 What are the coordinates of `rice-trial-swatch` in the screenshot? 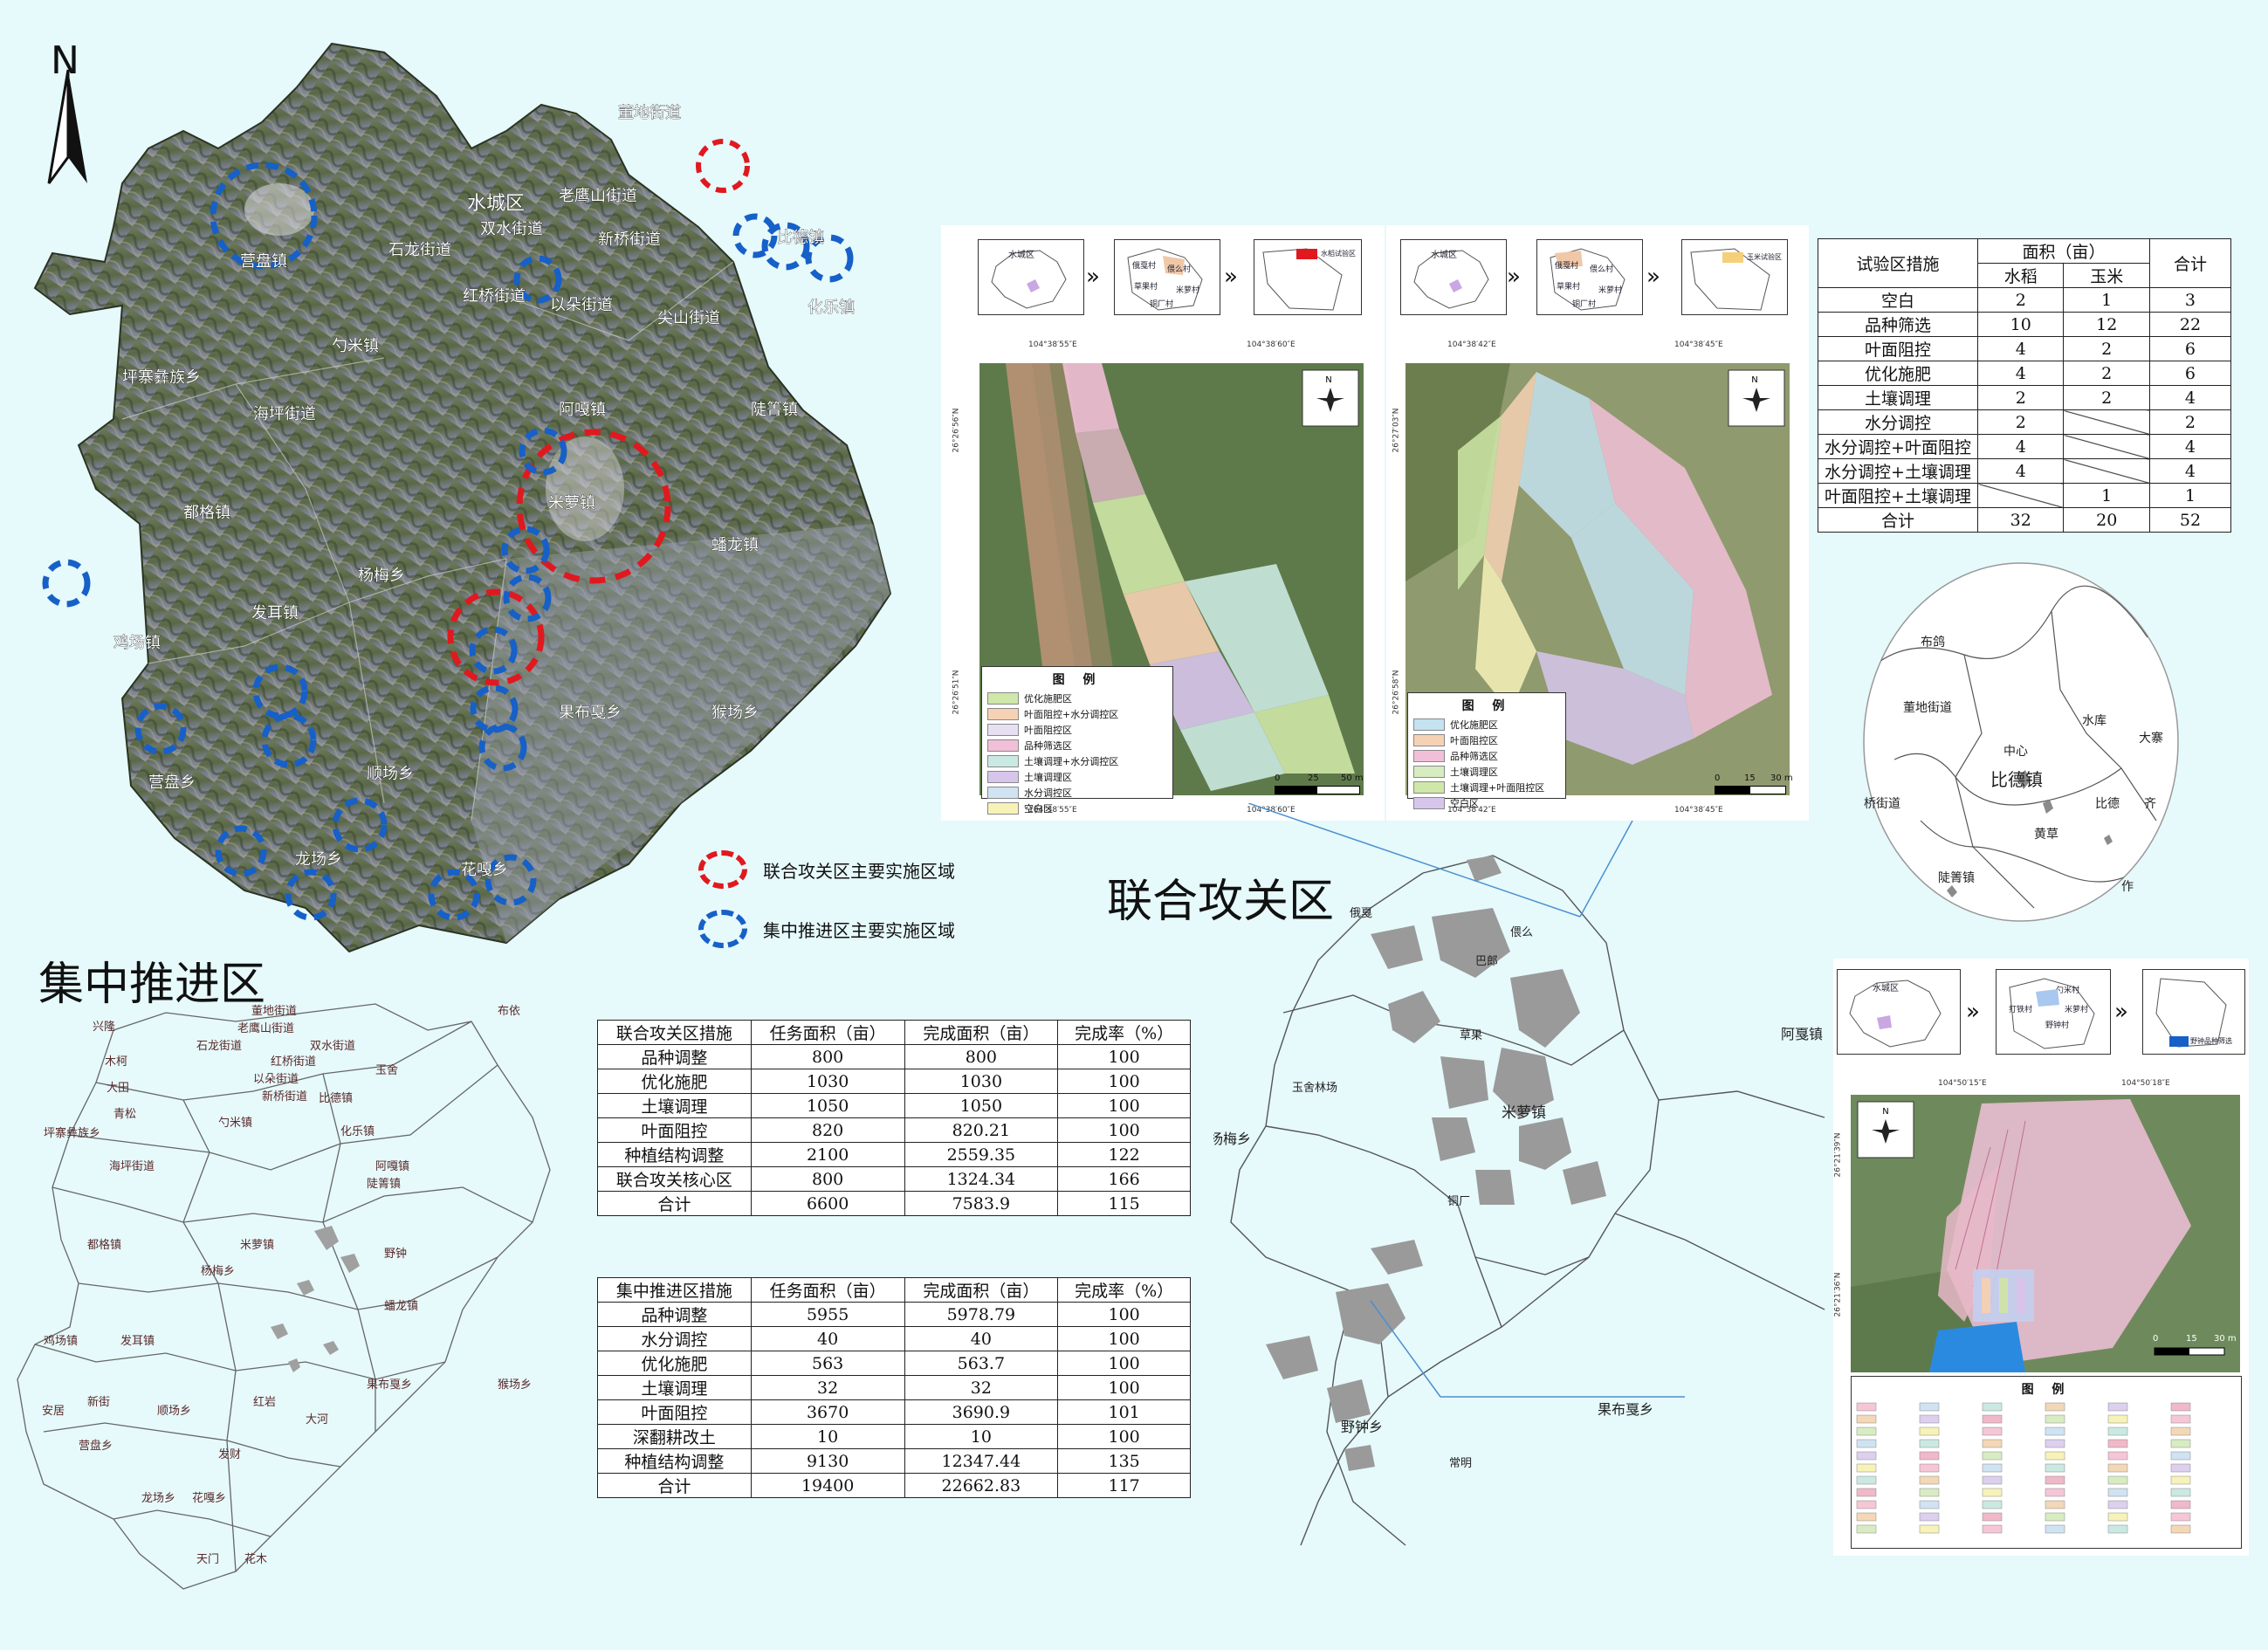 It's located at (1307, 254).